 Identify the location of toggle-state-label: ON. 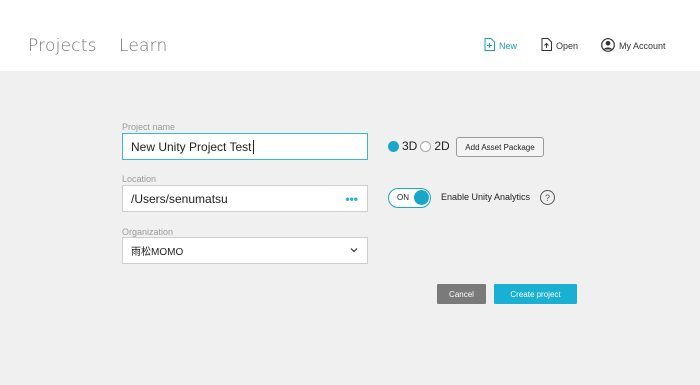
(403, 197).